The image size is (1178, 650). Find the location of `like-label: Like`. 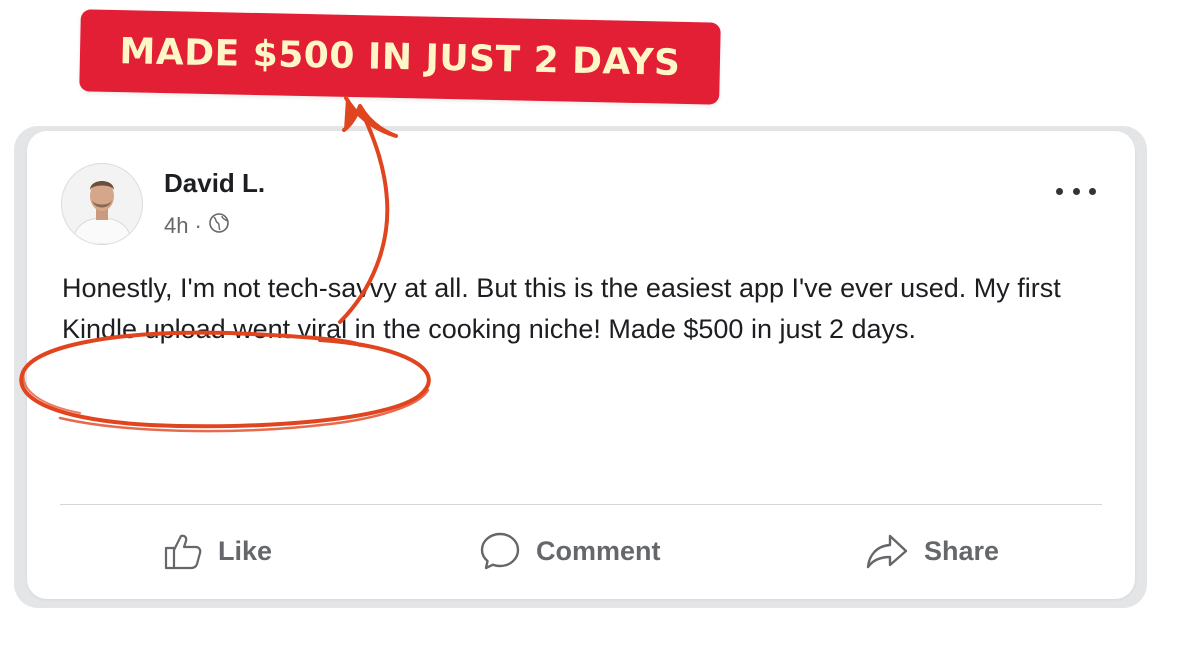

like-label: Like is located at coordinates (245, 550).